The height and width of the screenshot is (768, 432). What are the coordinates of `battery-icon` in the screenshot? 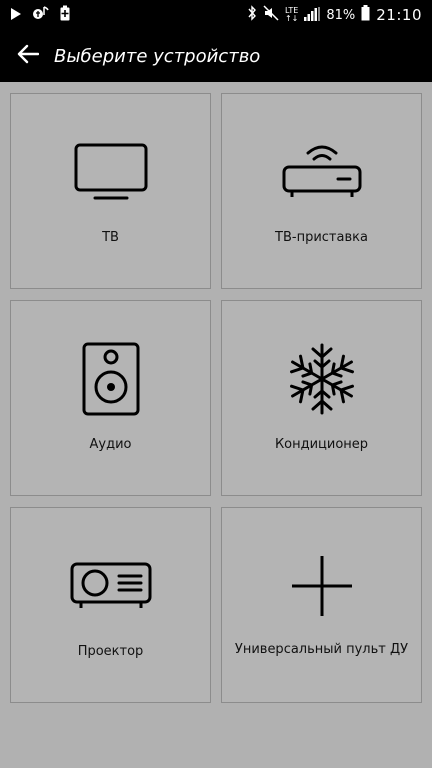 It's located at (365, 15).